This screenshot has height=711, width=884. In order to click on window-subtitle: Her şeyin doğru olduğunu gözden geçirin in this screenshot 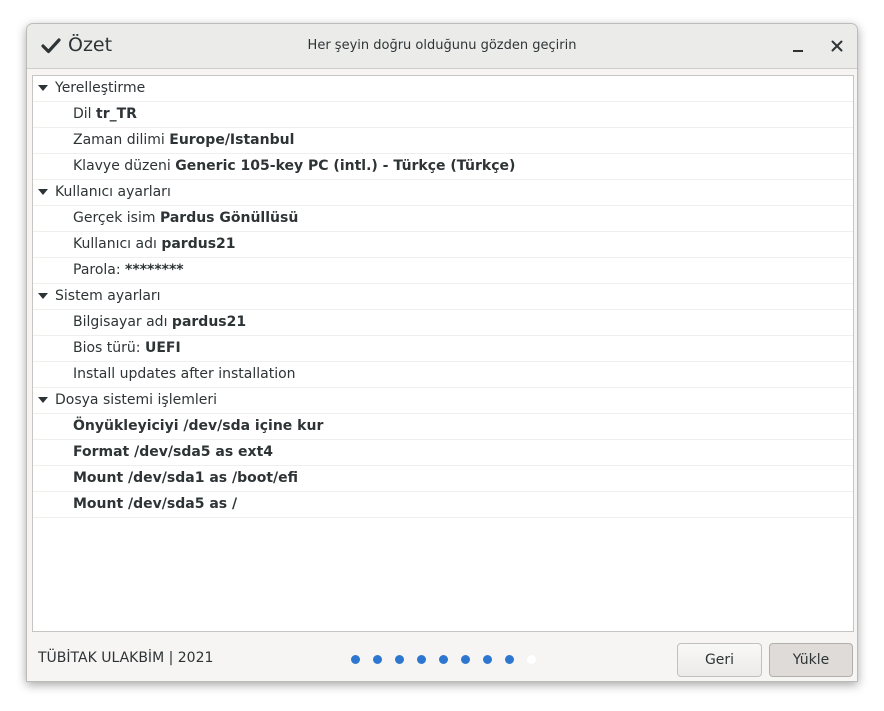, I will do `click(442, 45)`.